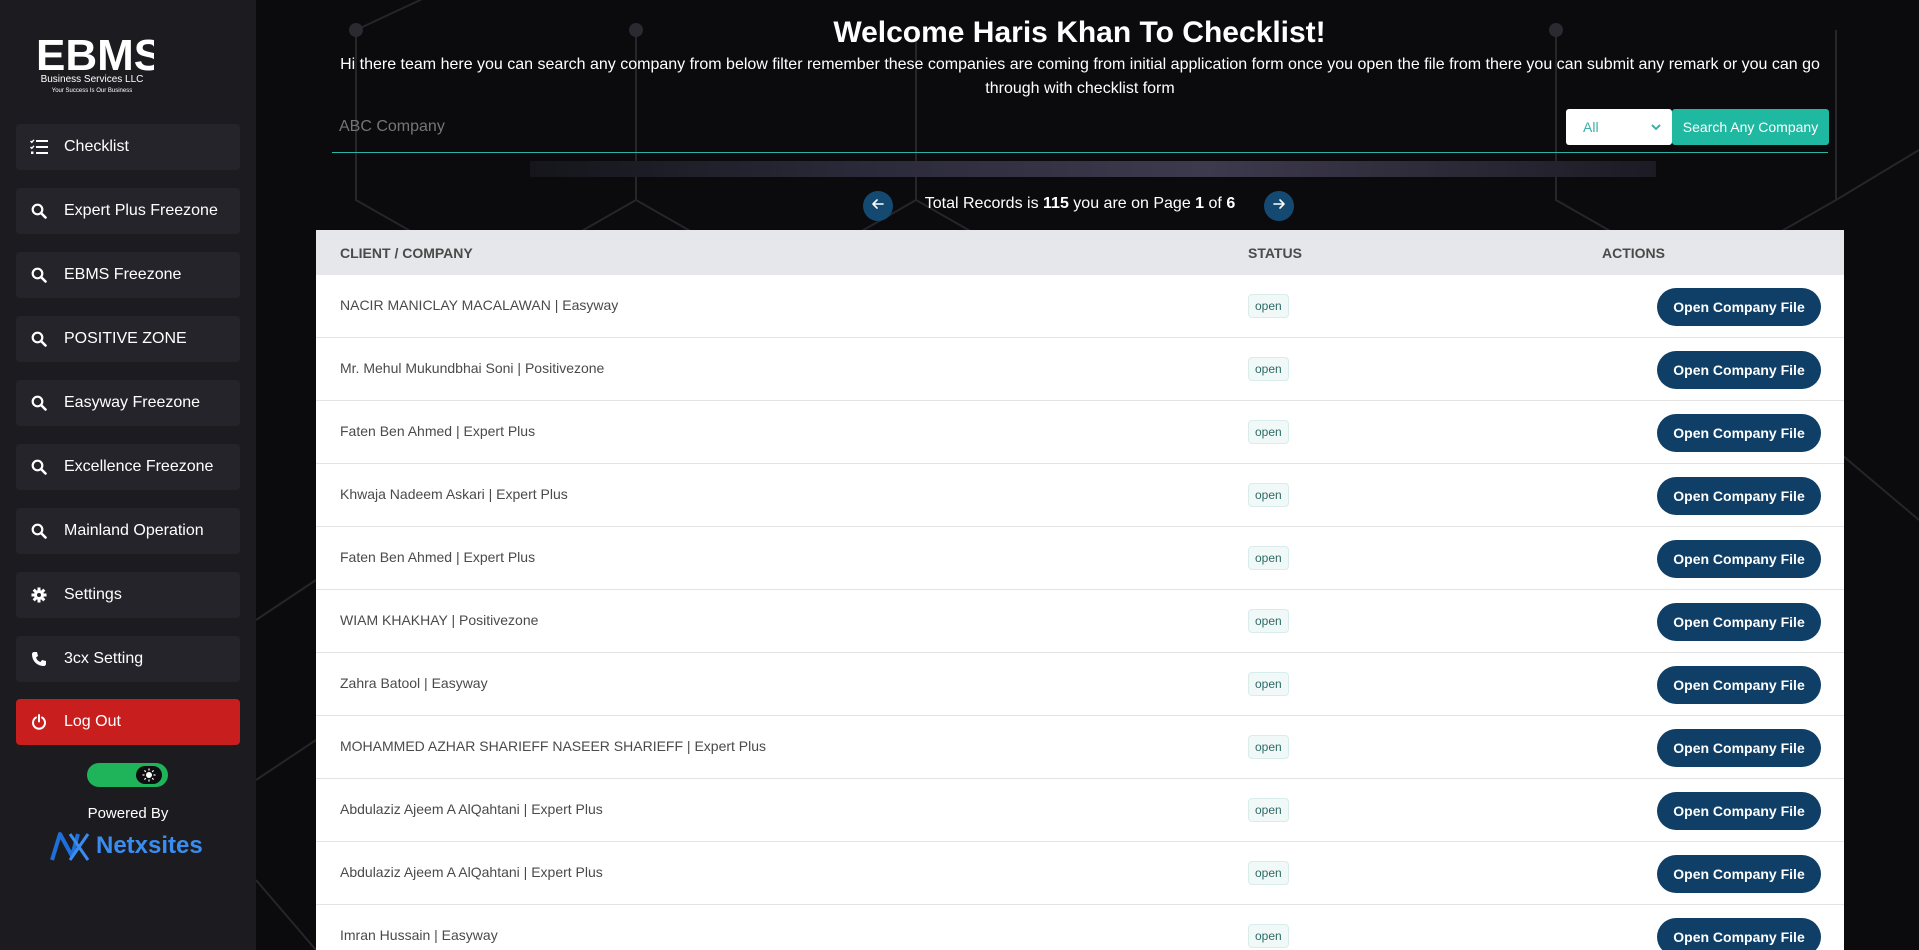 This screenshot has height=950, width=1919. Describe the element at coordinates (1093, 169) in the screenshot. I see `loading-bar` at that location.